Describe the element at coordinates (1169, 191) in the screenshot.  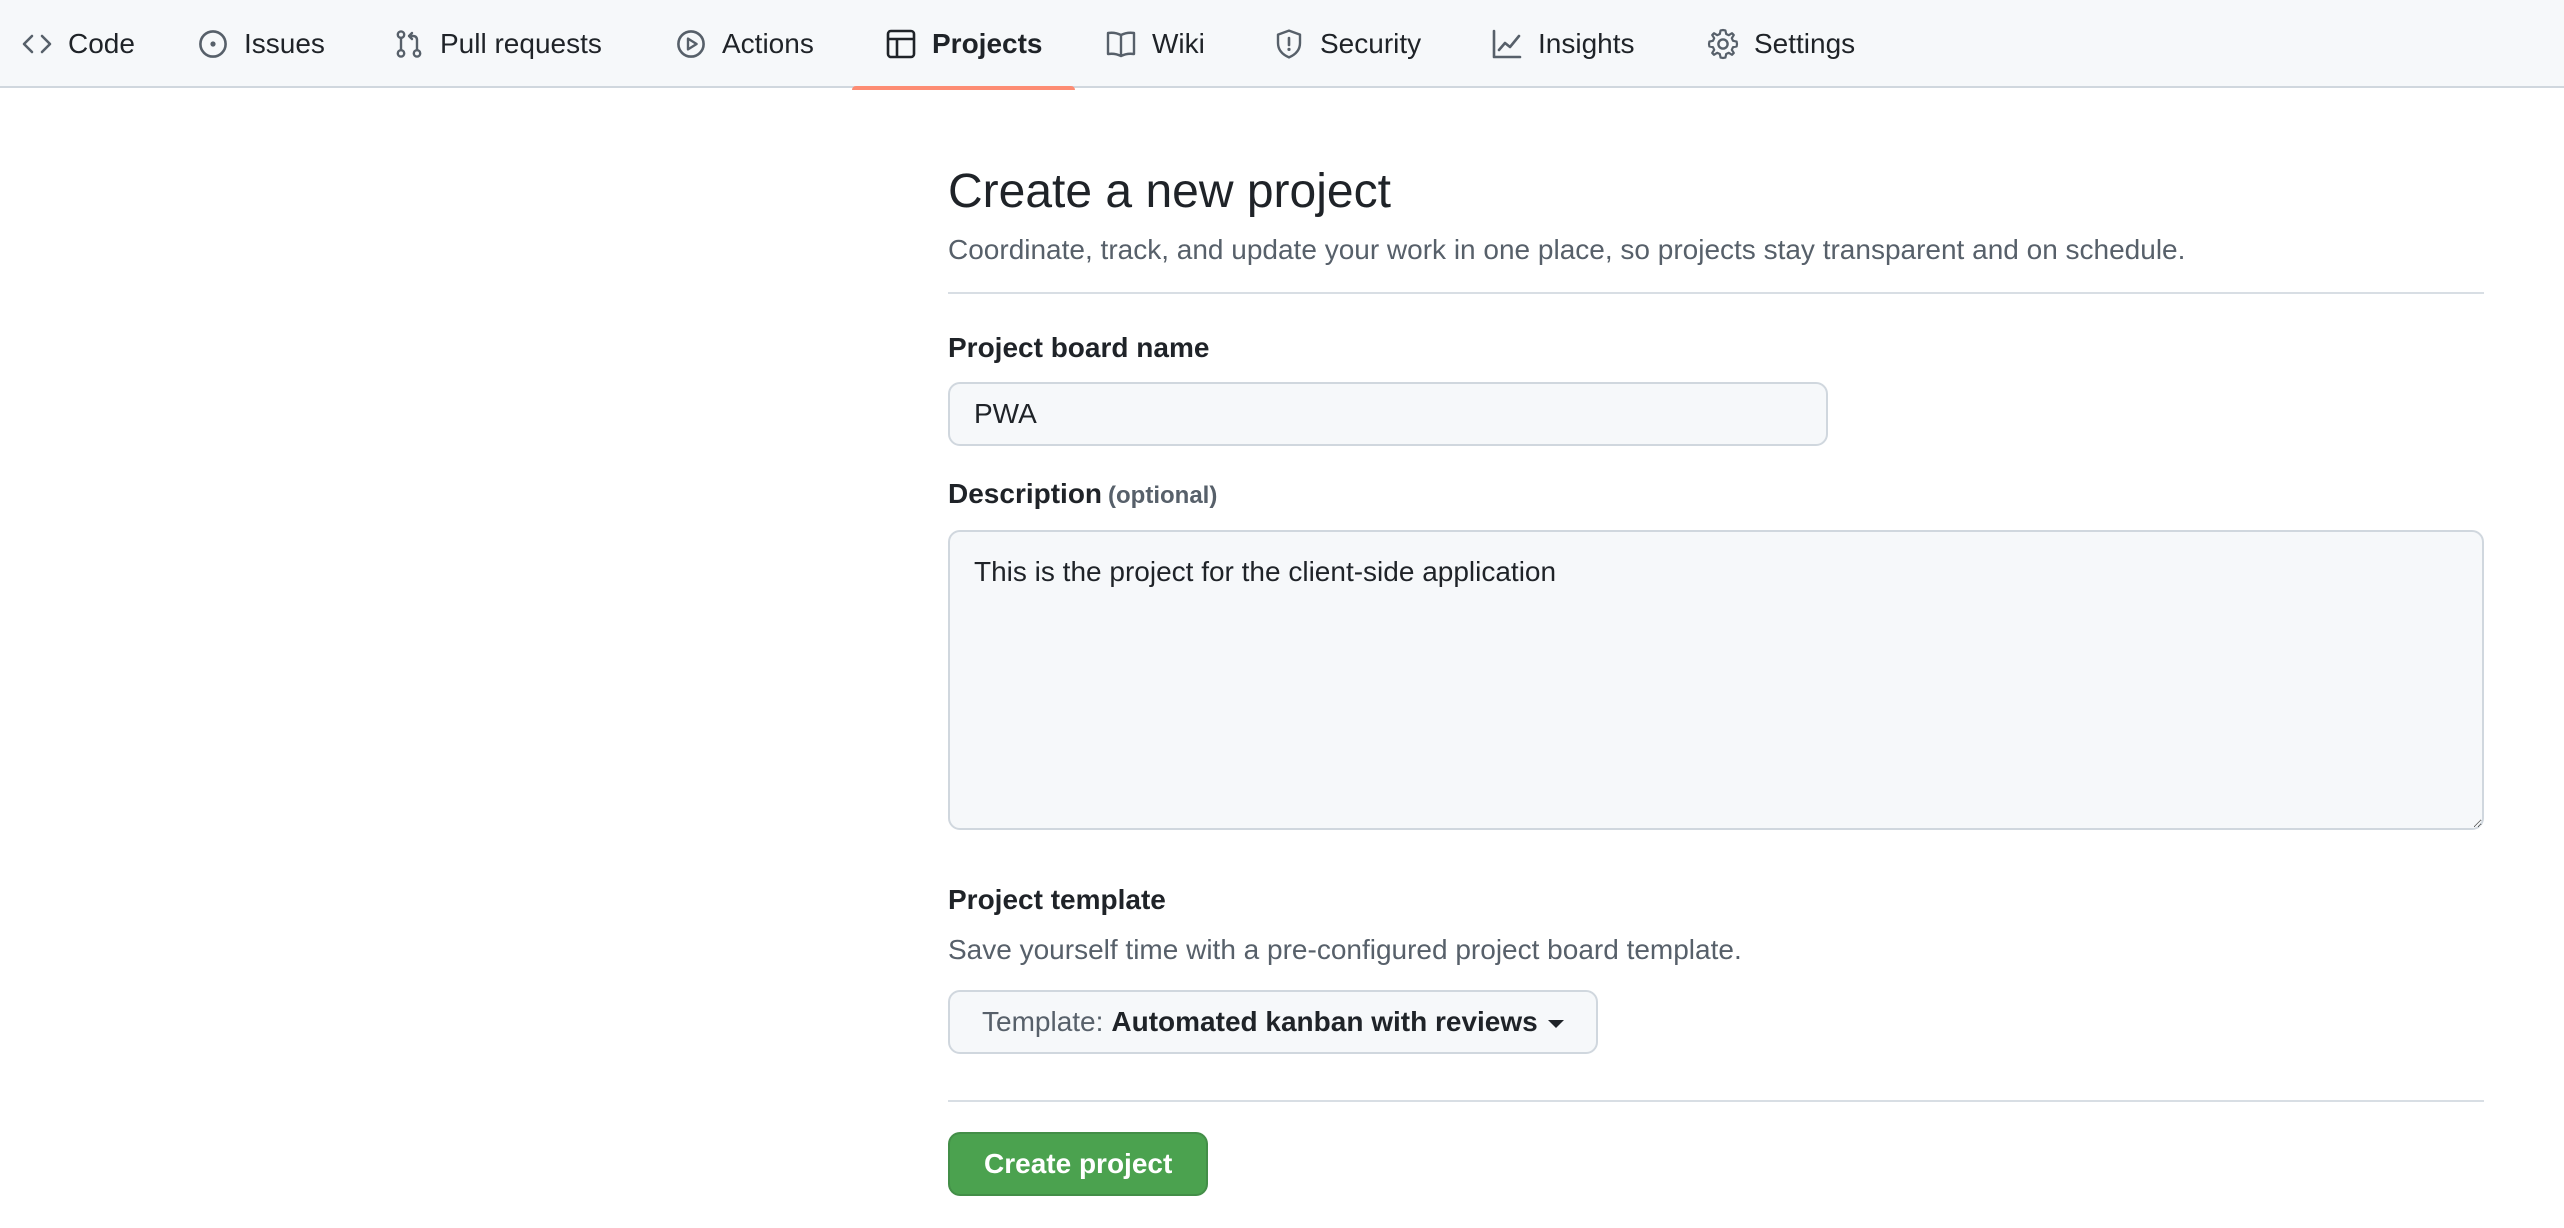
I see `page-title: Create a new project` at that location.